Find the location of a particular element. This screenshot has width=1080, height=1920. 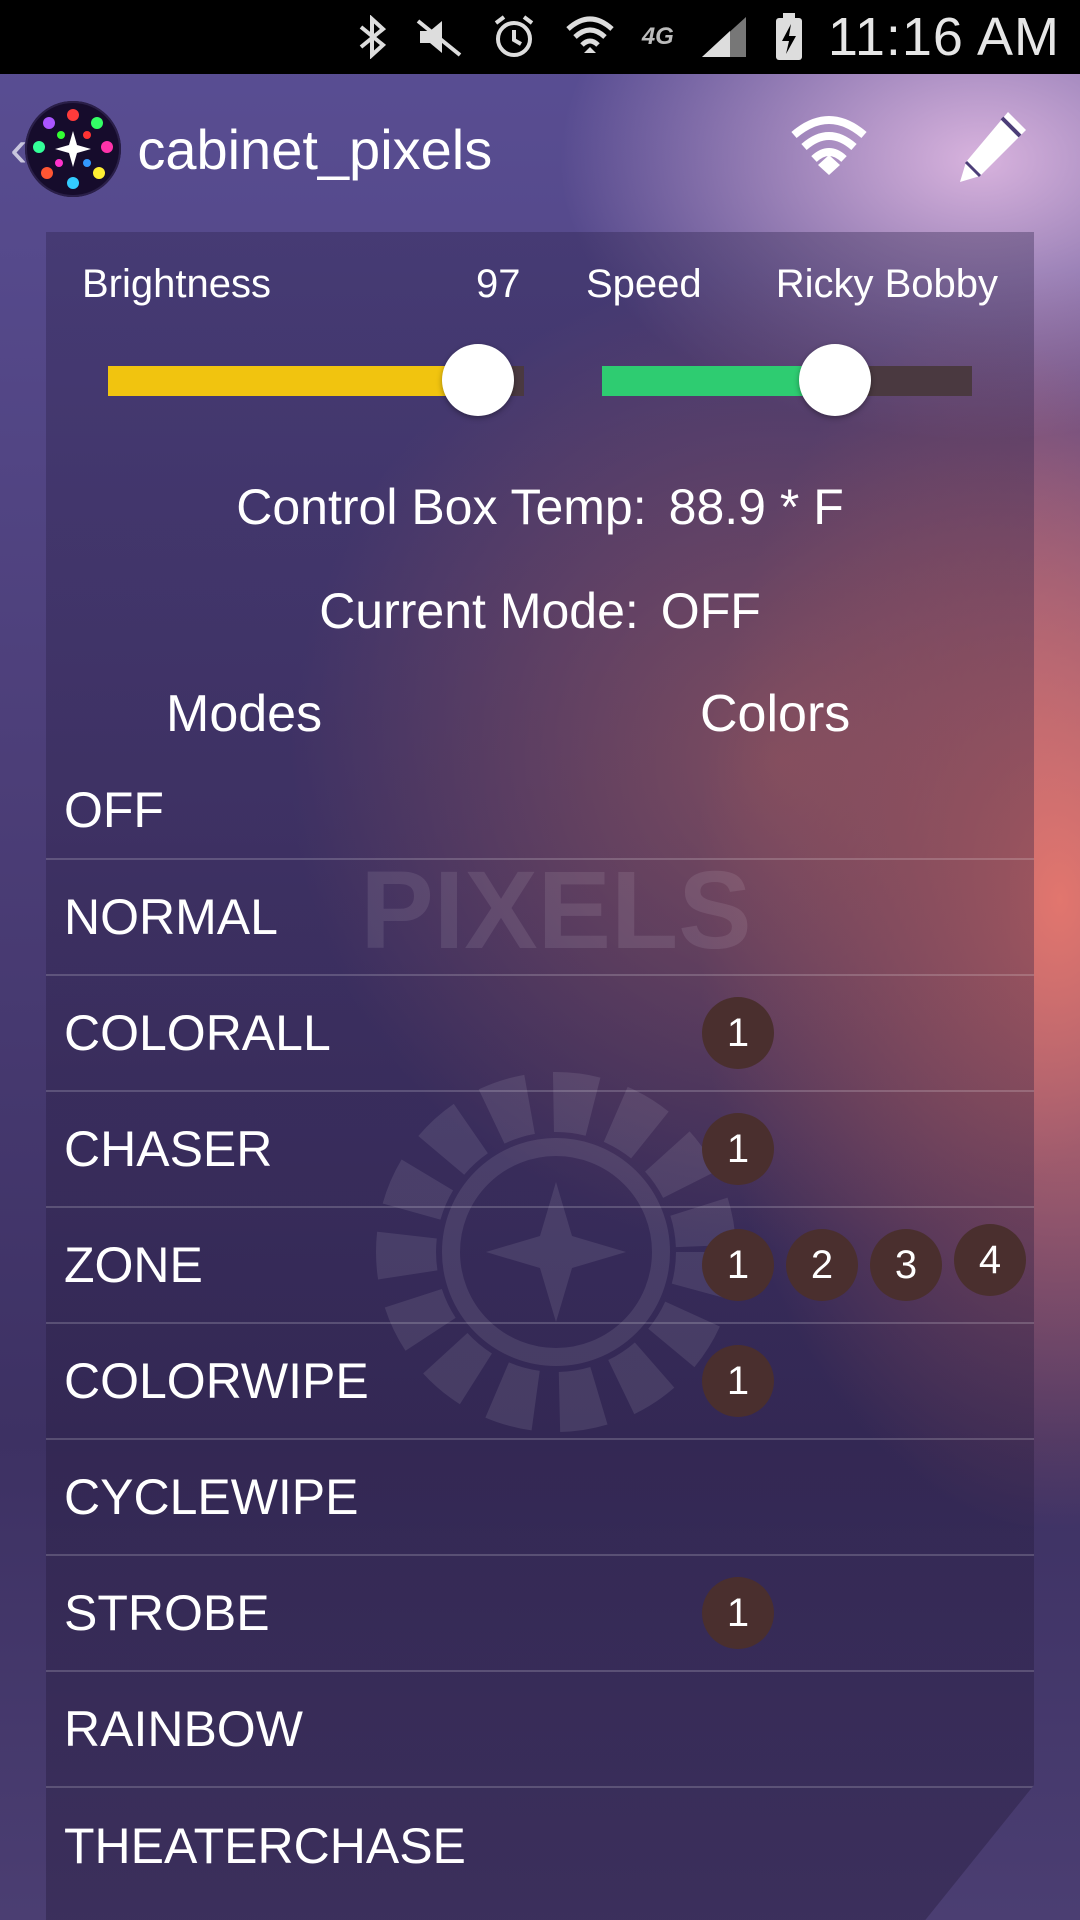

app-logo-icon is located at coordinates (73, 149).